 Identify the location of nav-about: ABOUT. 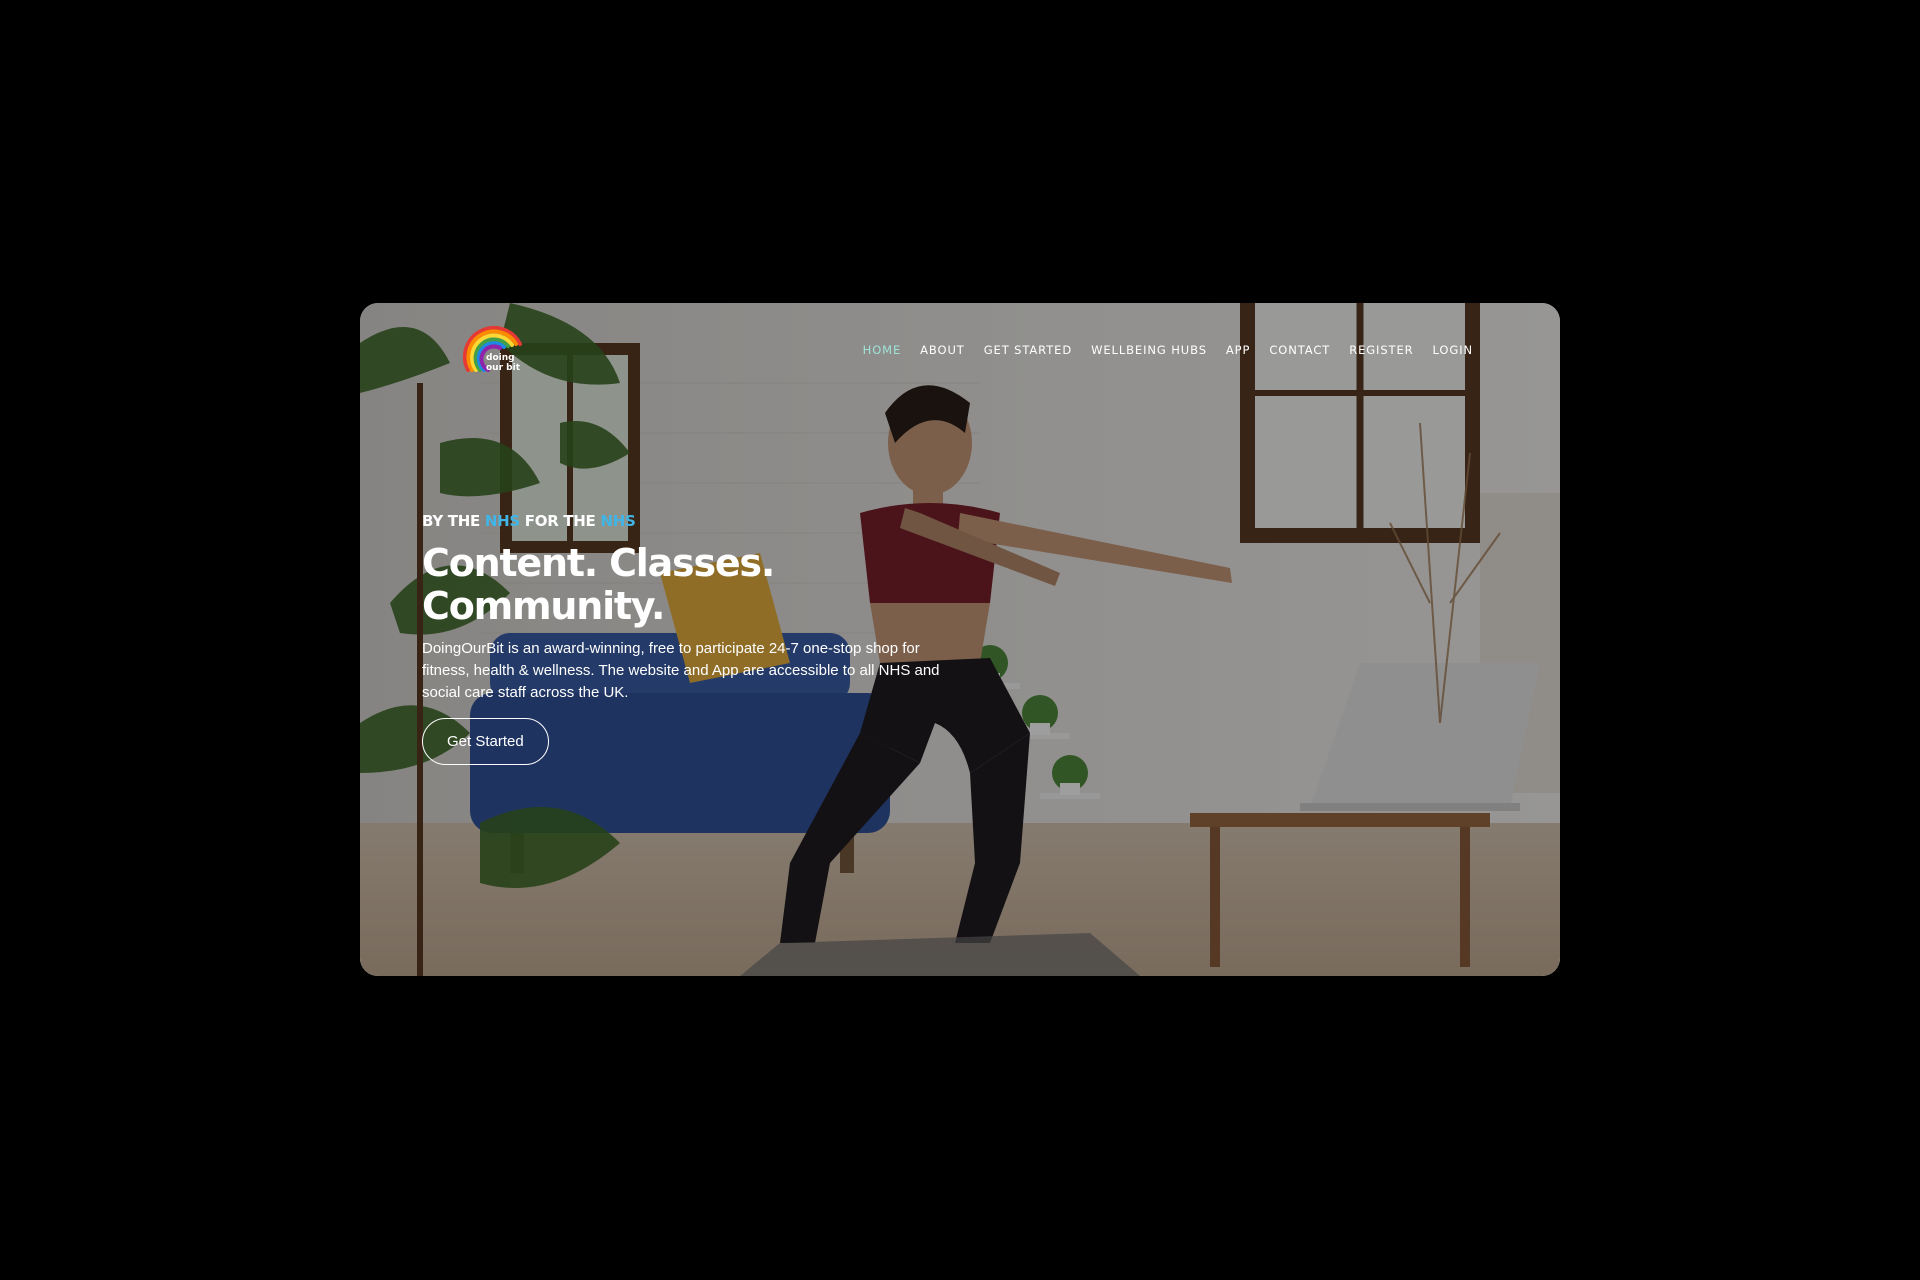
(942, 350).